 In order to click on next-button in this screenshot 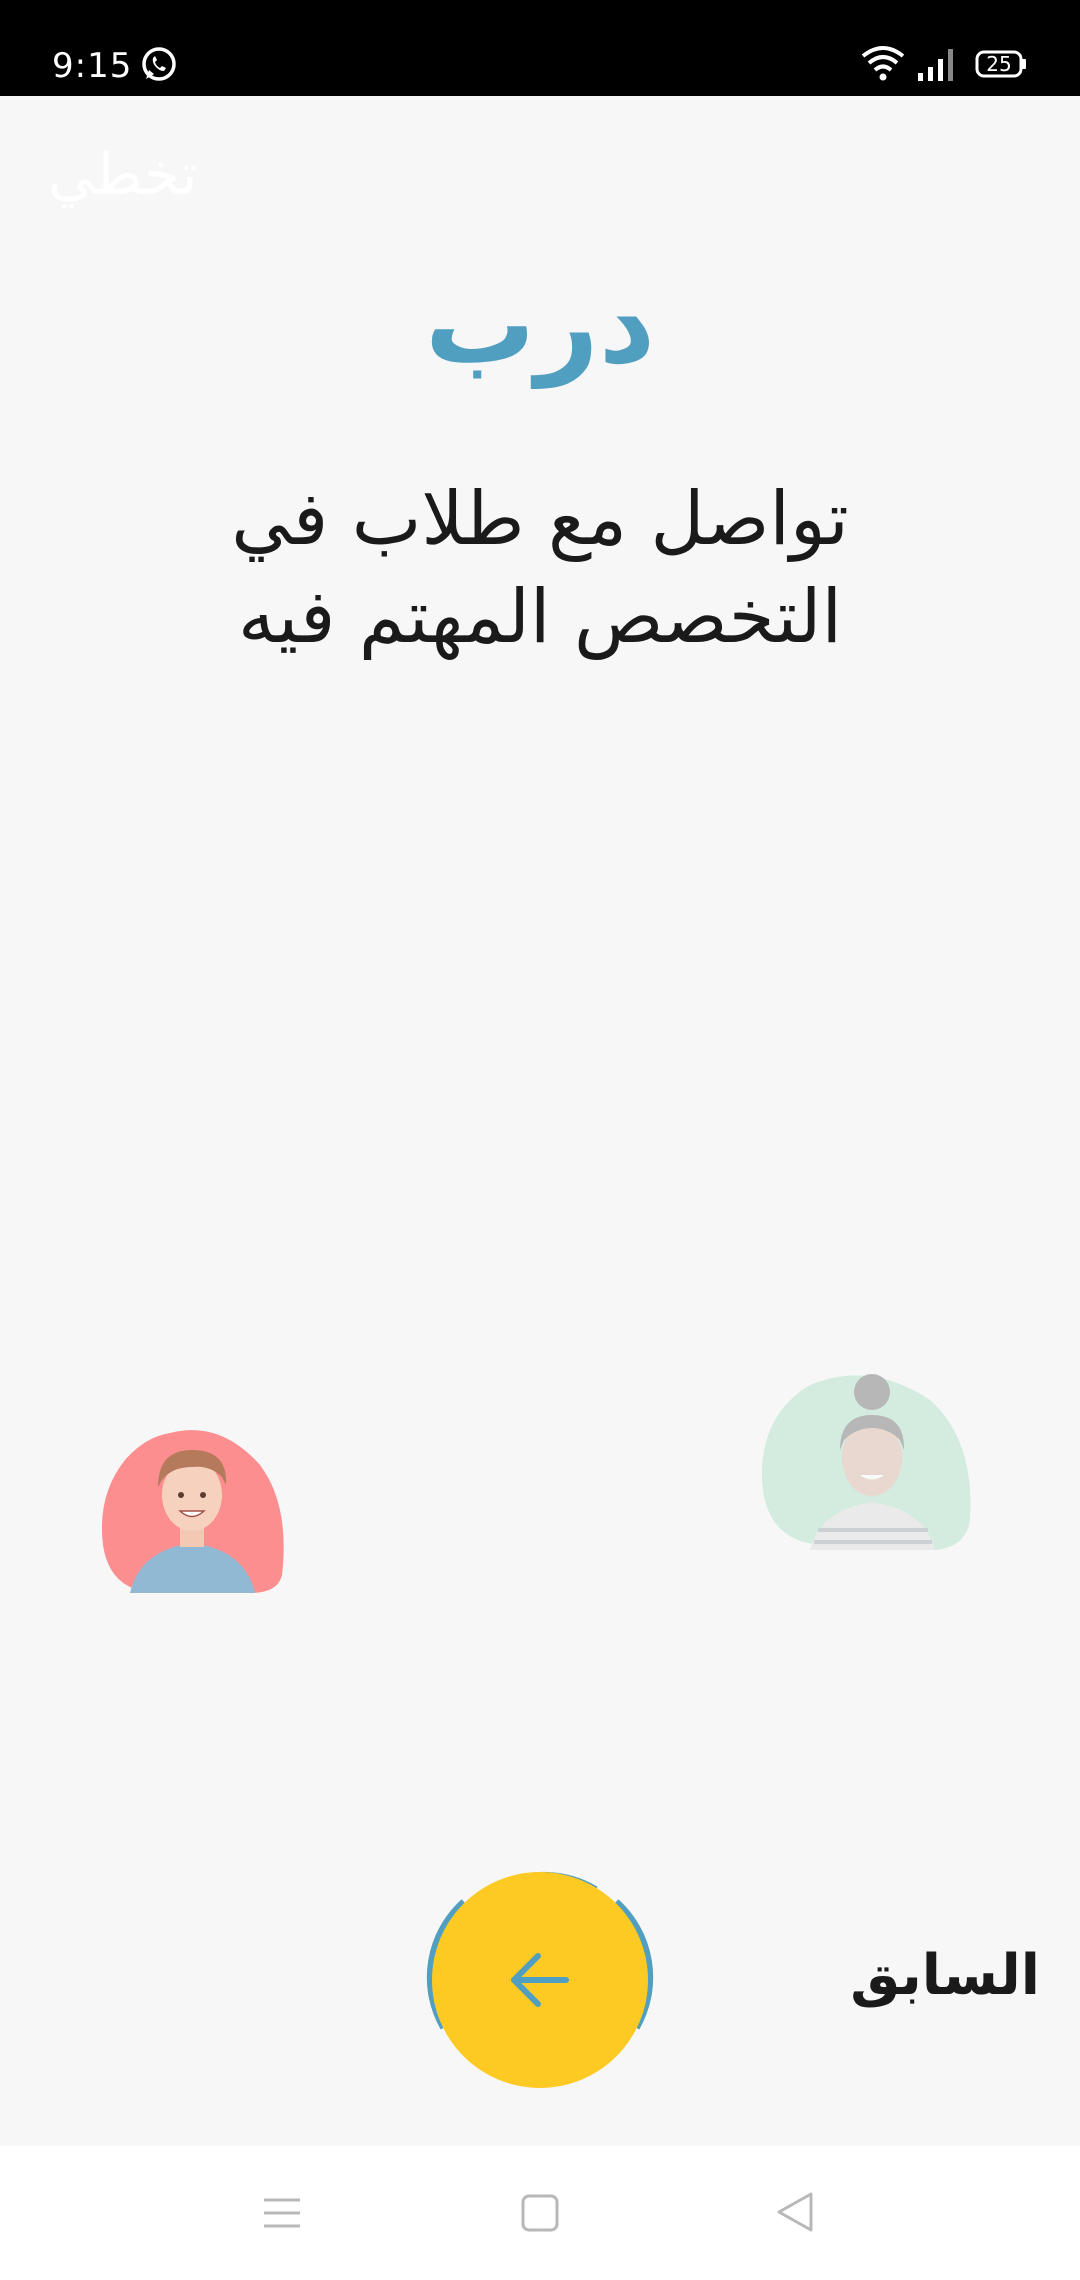, I will do `click(540, 1980)`.